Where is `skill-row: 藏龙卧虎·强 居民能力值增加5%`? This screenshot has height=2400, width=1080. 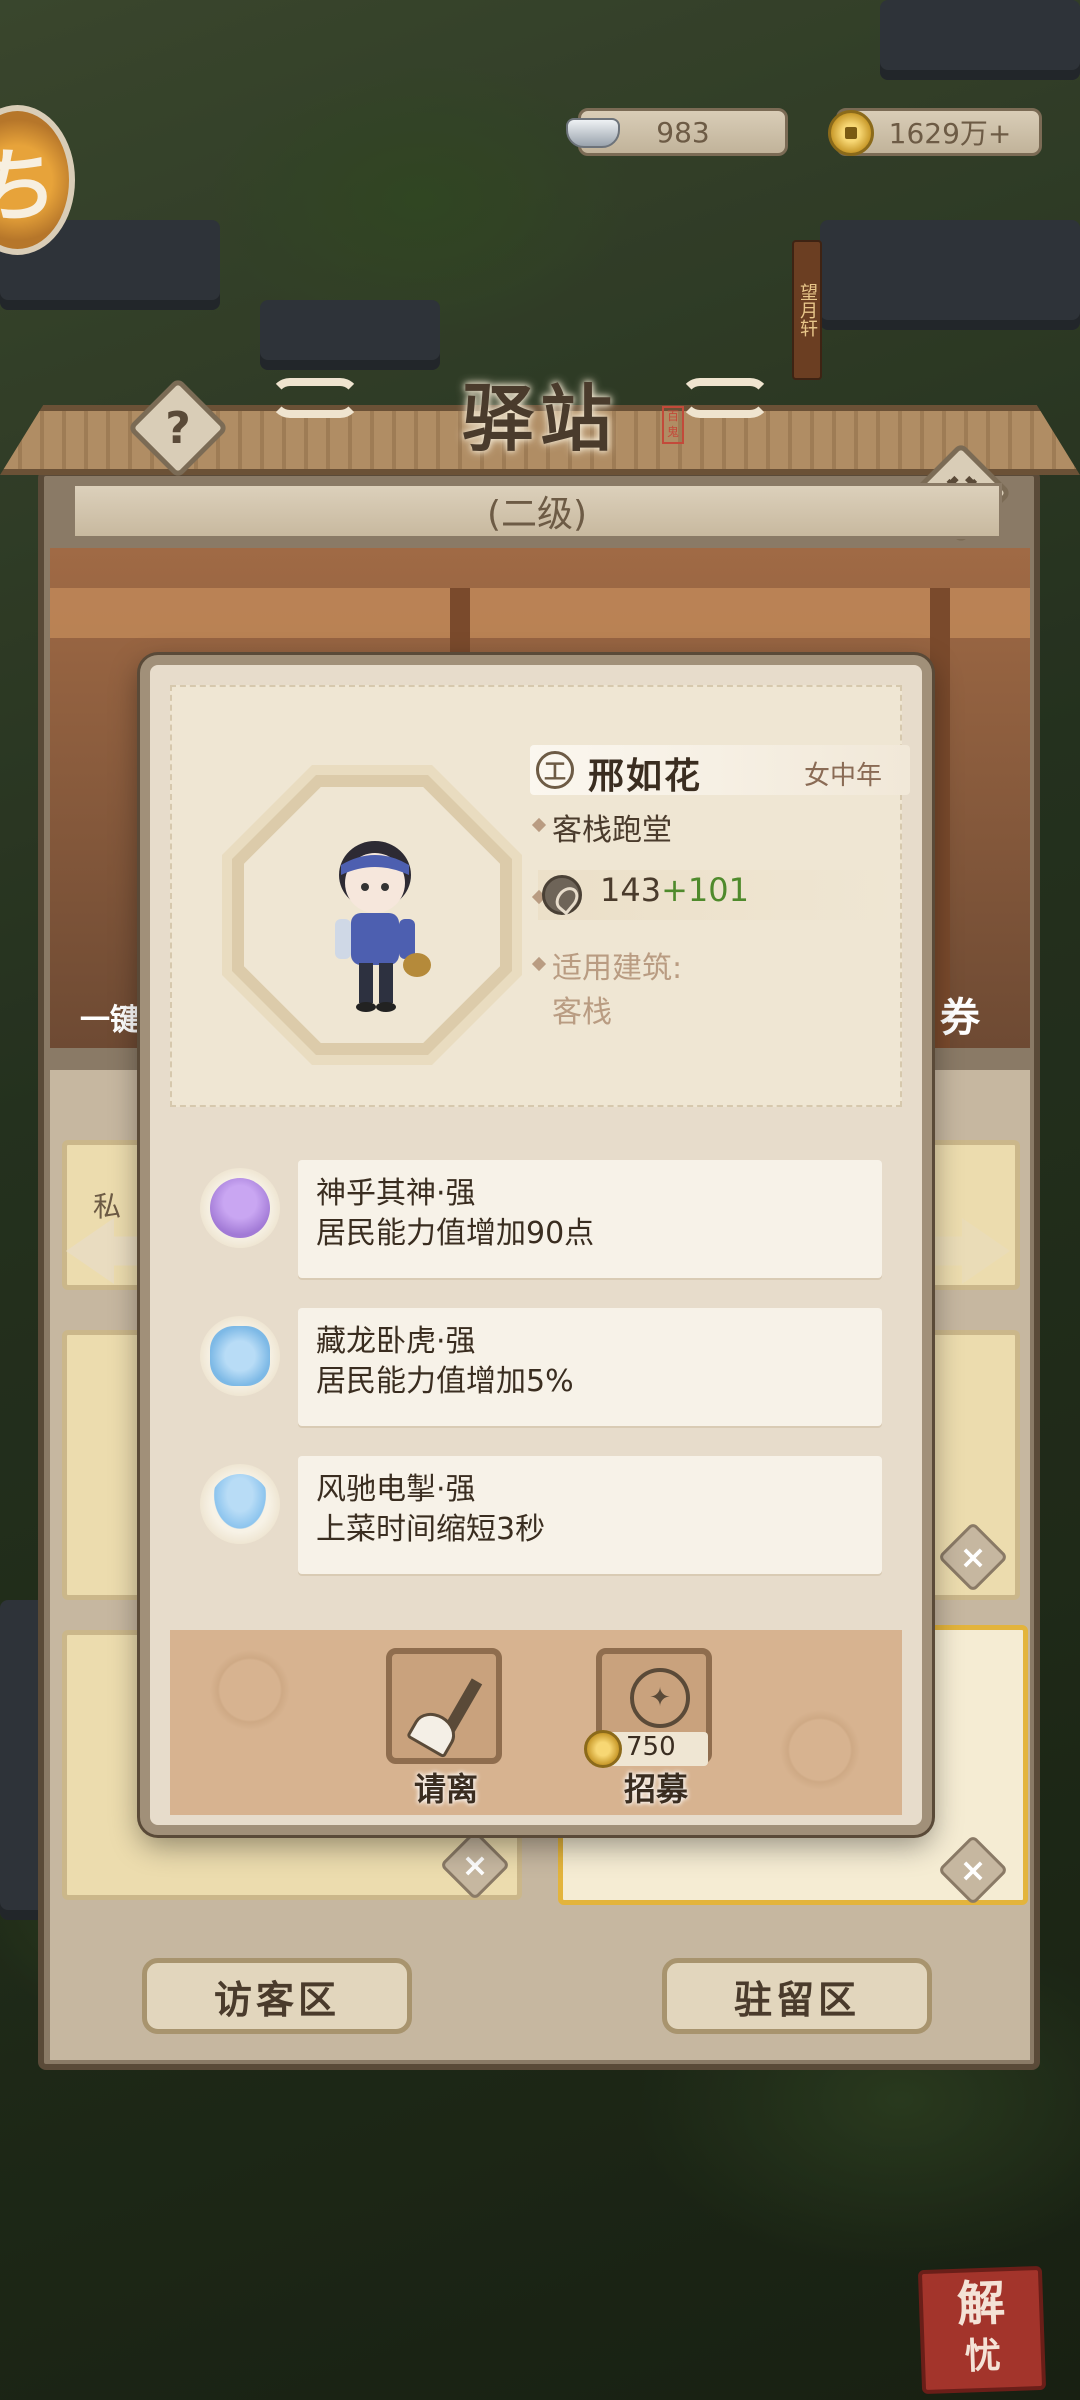 skill-row: 藏龙卧虎·强 居民能力值增加5% is located at coordinates (536, 1368).